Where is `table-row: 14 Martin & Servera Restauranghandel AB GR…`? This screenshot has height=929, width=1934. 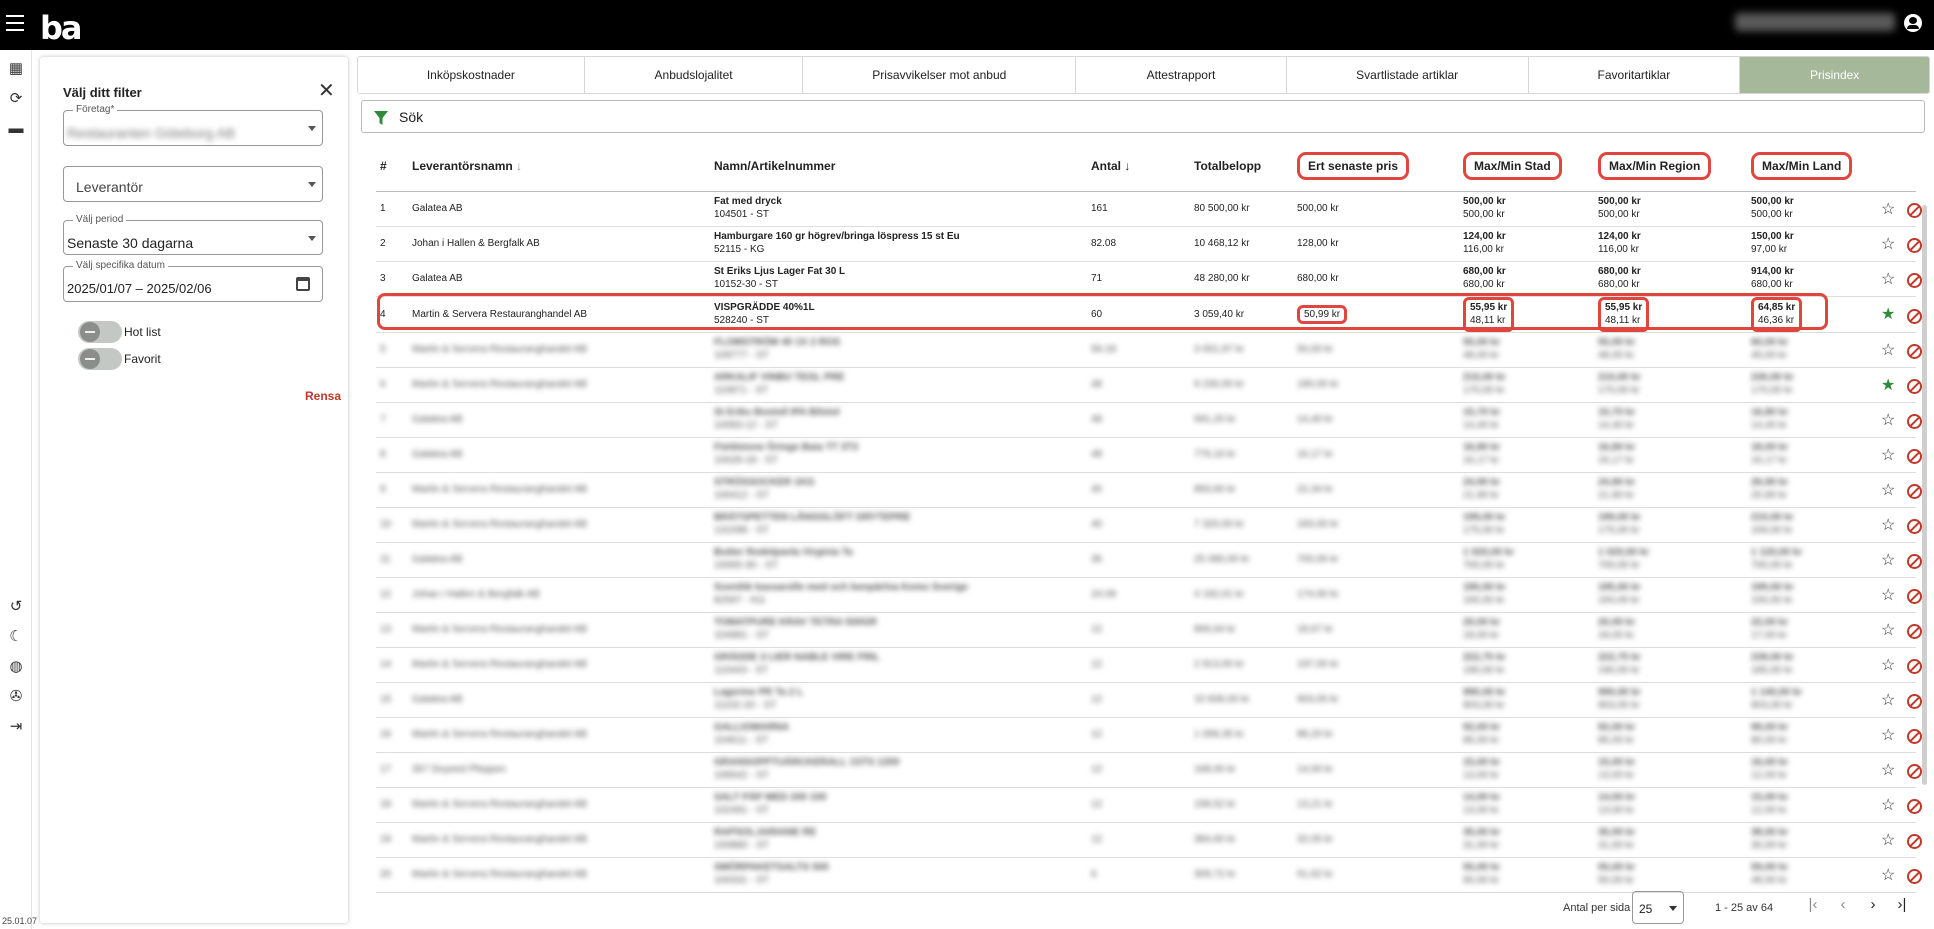
table-row: 14 Martin & Servera Restauranghandel AB GR… is located at coordinates (1149, 665).